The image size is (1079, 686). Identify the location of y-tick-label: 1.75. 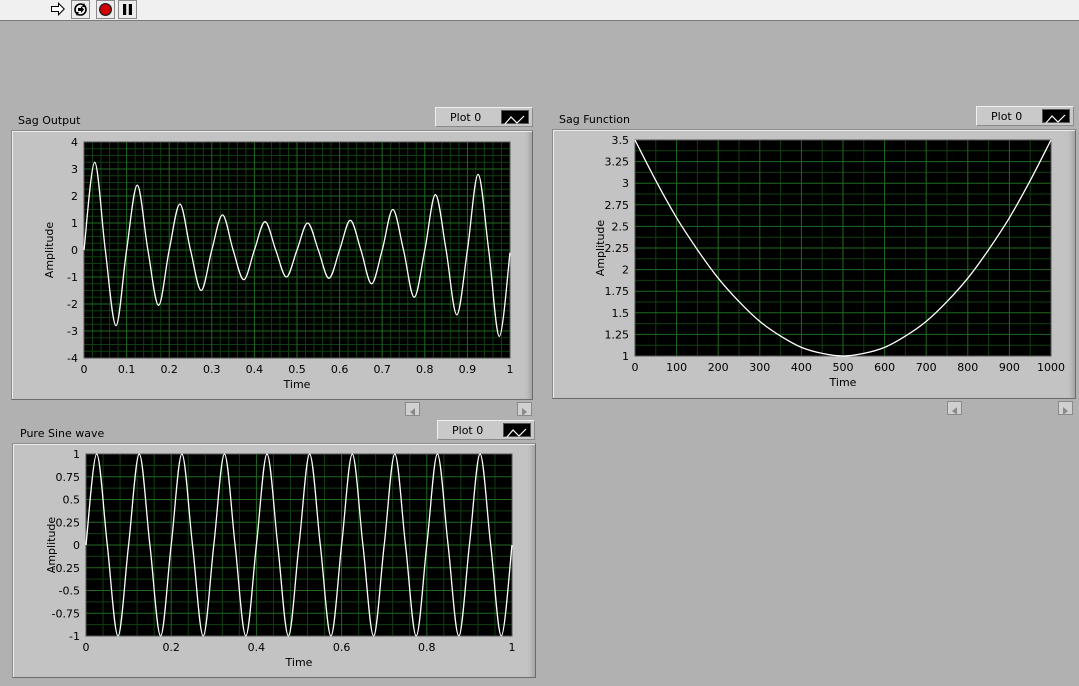
(617, 291).